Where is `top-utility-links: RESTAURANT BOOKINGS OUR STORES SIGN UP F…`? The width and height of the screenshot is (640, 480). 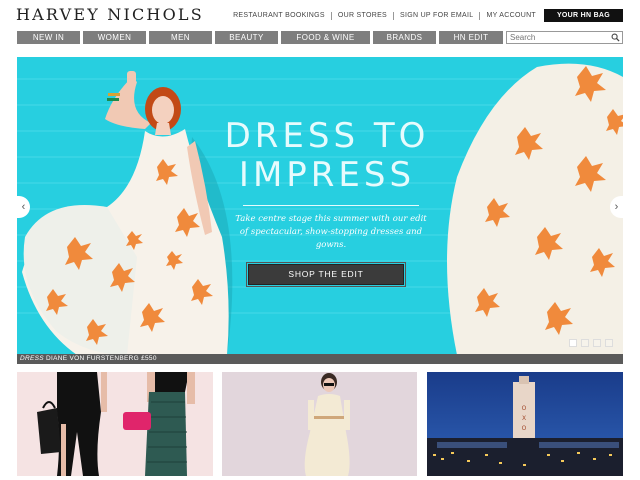
top-utility-links: RESTAURANT BOOKINGS OUR STORES SIGN UP F… is located at coordinates (384, 16).